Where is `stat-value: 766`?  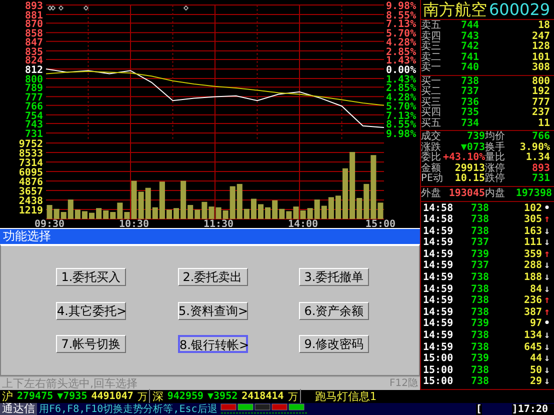 stat-value: 766 is located at coordinates (540, 137).